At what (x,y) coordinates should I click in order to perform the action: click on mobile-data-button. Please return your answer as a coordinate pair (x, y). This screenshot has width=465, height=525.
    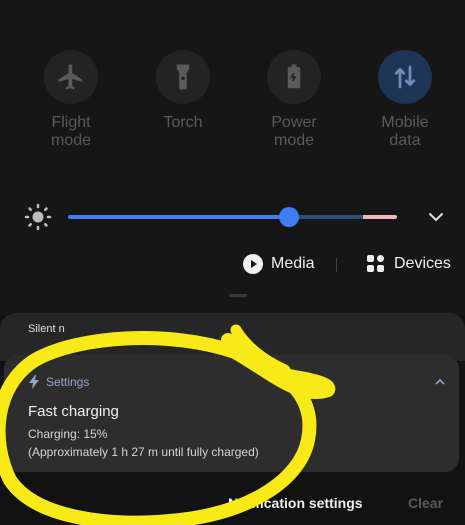
    Looking at the image, I should click on (405, 77).